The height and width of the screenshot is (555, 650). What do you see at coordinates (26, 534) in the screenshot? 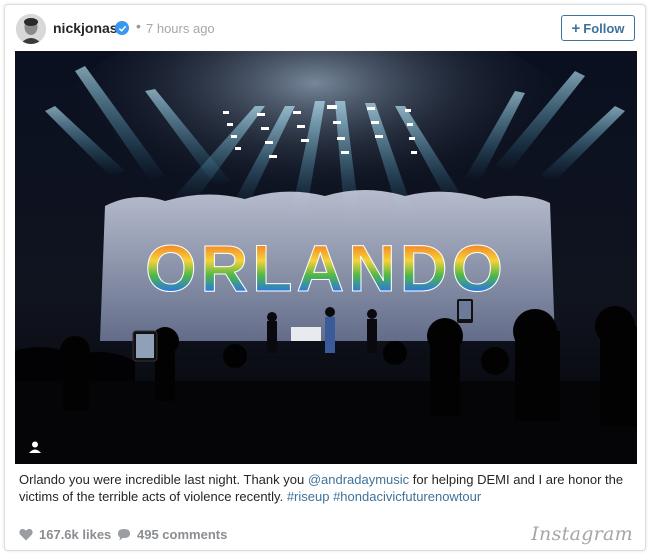
I see `heart-icon` at bounding box center [26, 534].